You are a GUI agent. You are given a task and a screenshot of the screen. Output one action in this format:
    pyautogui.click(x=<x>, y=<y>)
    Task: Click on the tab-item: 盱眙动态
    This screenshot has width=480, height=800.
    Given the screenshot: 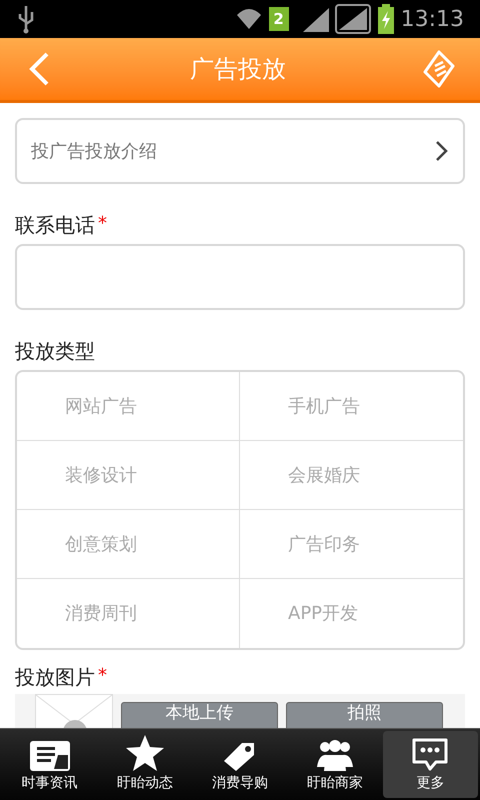 What is the action you would take?
    pyautogui.click(x=144, y=764)
    